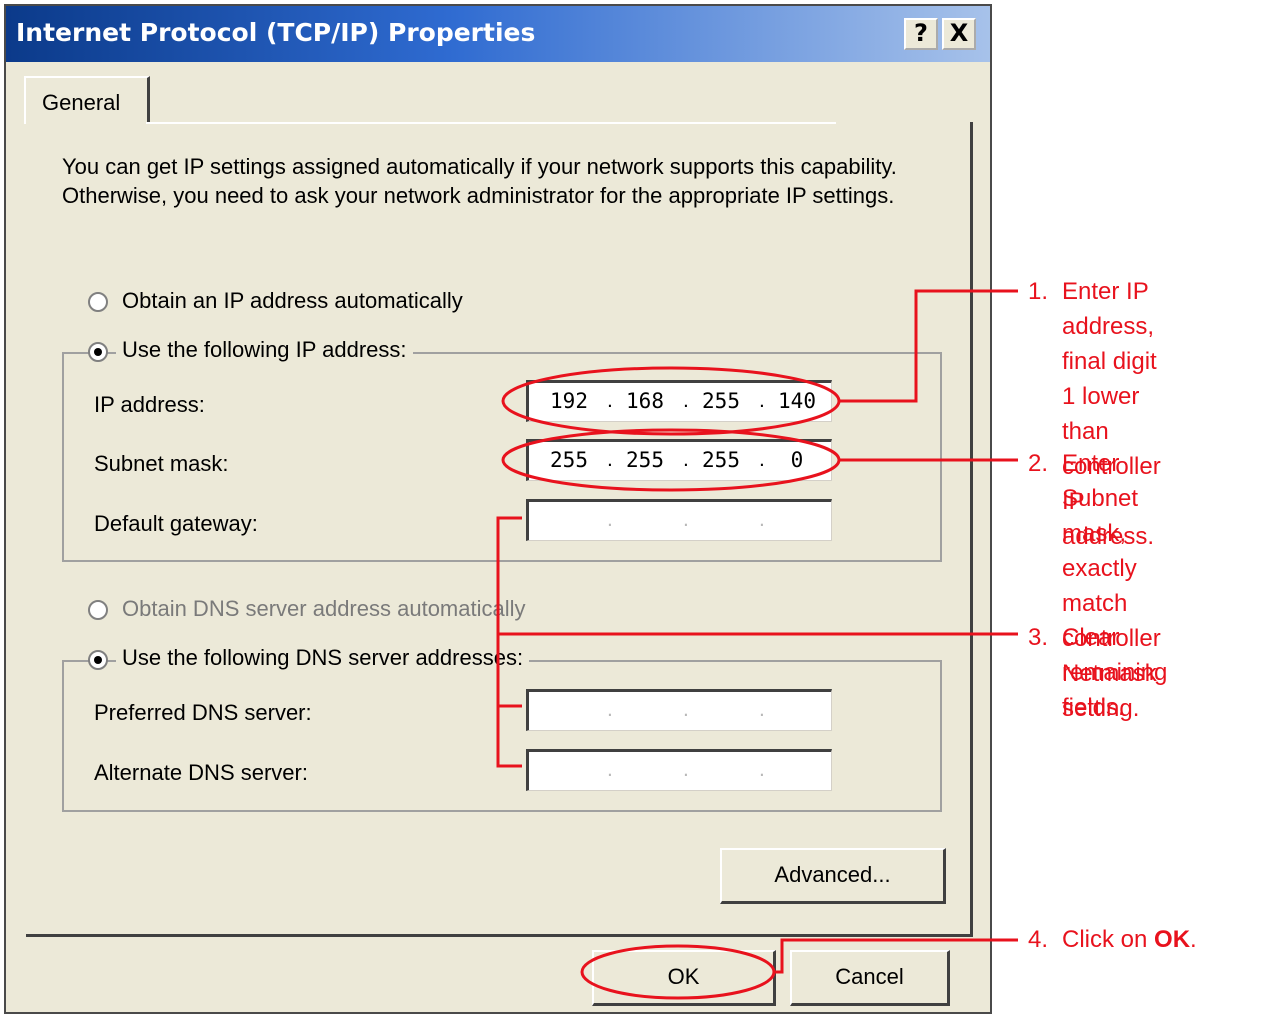 This screenshot has width=1279, height=1017. Describe the element at coordinates (1038, 637) in the screenshot. I see `annotation-3-number: 3.` at that location.